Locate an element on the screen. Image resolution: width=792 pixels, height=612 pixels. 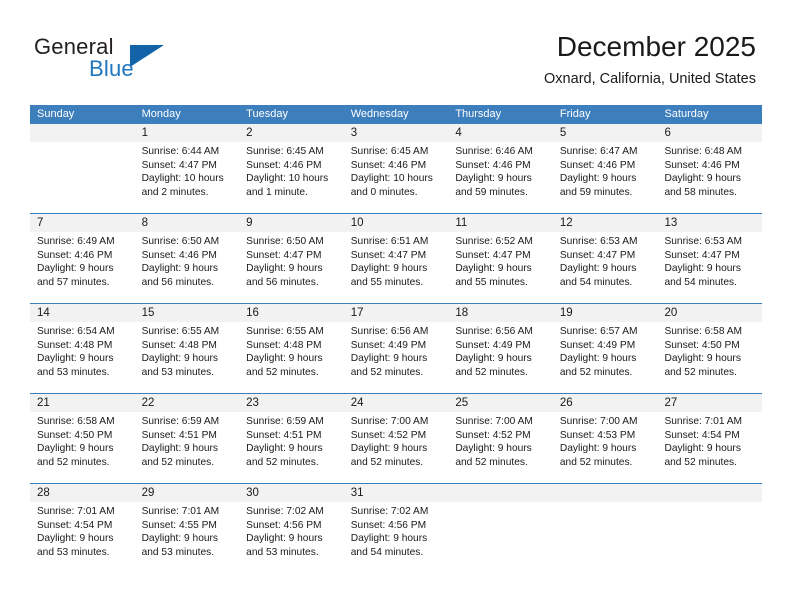
day-detail-line: Sunset: 4:48 PM is located at coordinates (179, 345).